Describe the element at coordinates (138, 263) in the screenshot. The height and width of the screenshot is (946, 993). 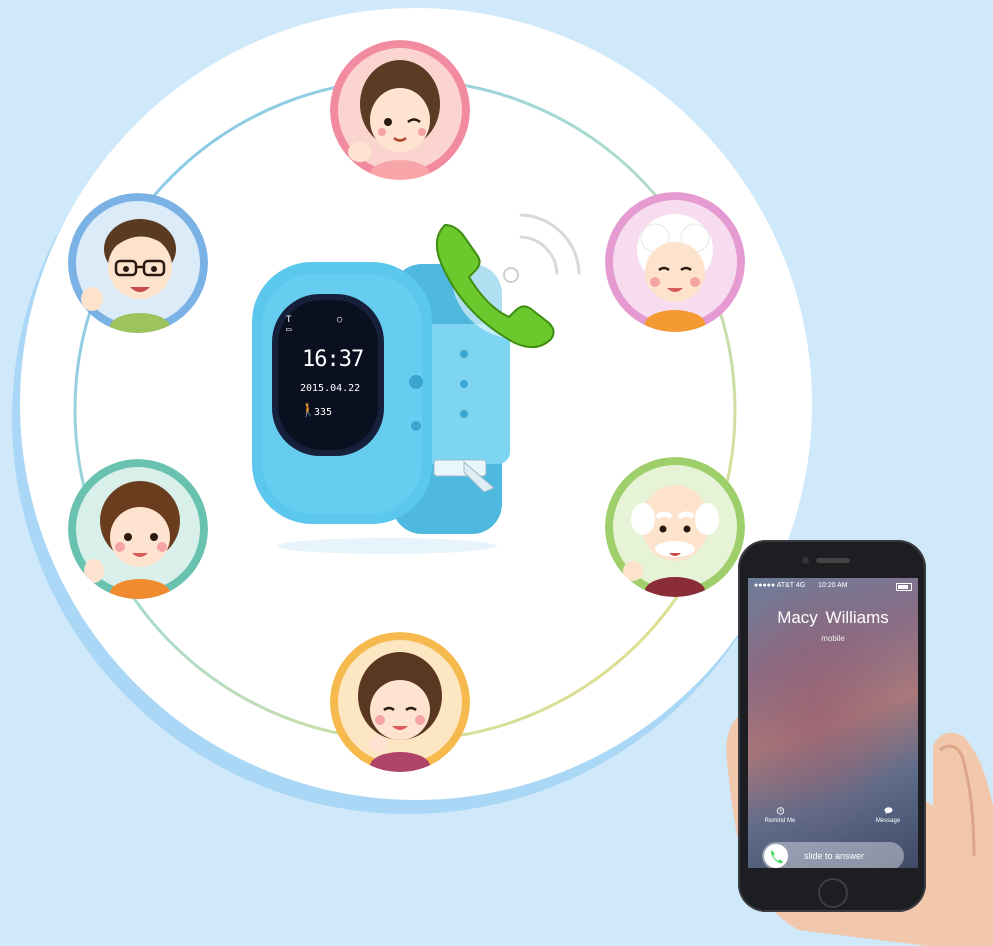
I see `father-avatar-icon` at that location.